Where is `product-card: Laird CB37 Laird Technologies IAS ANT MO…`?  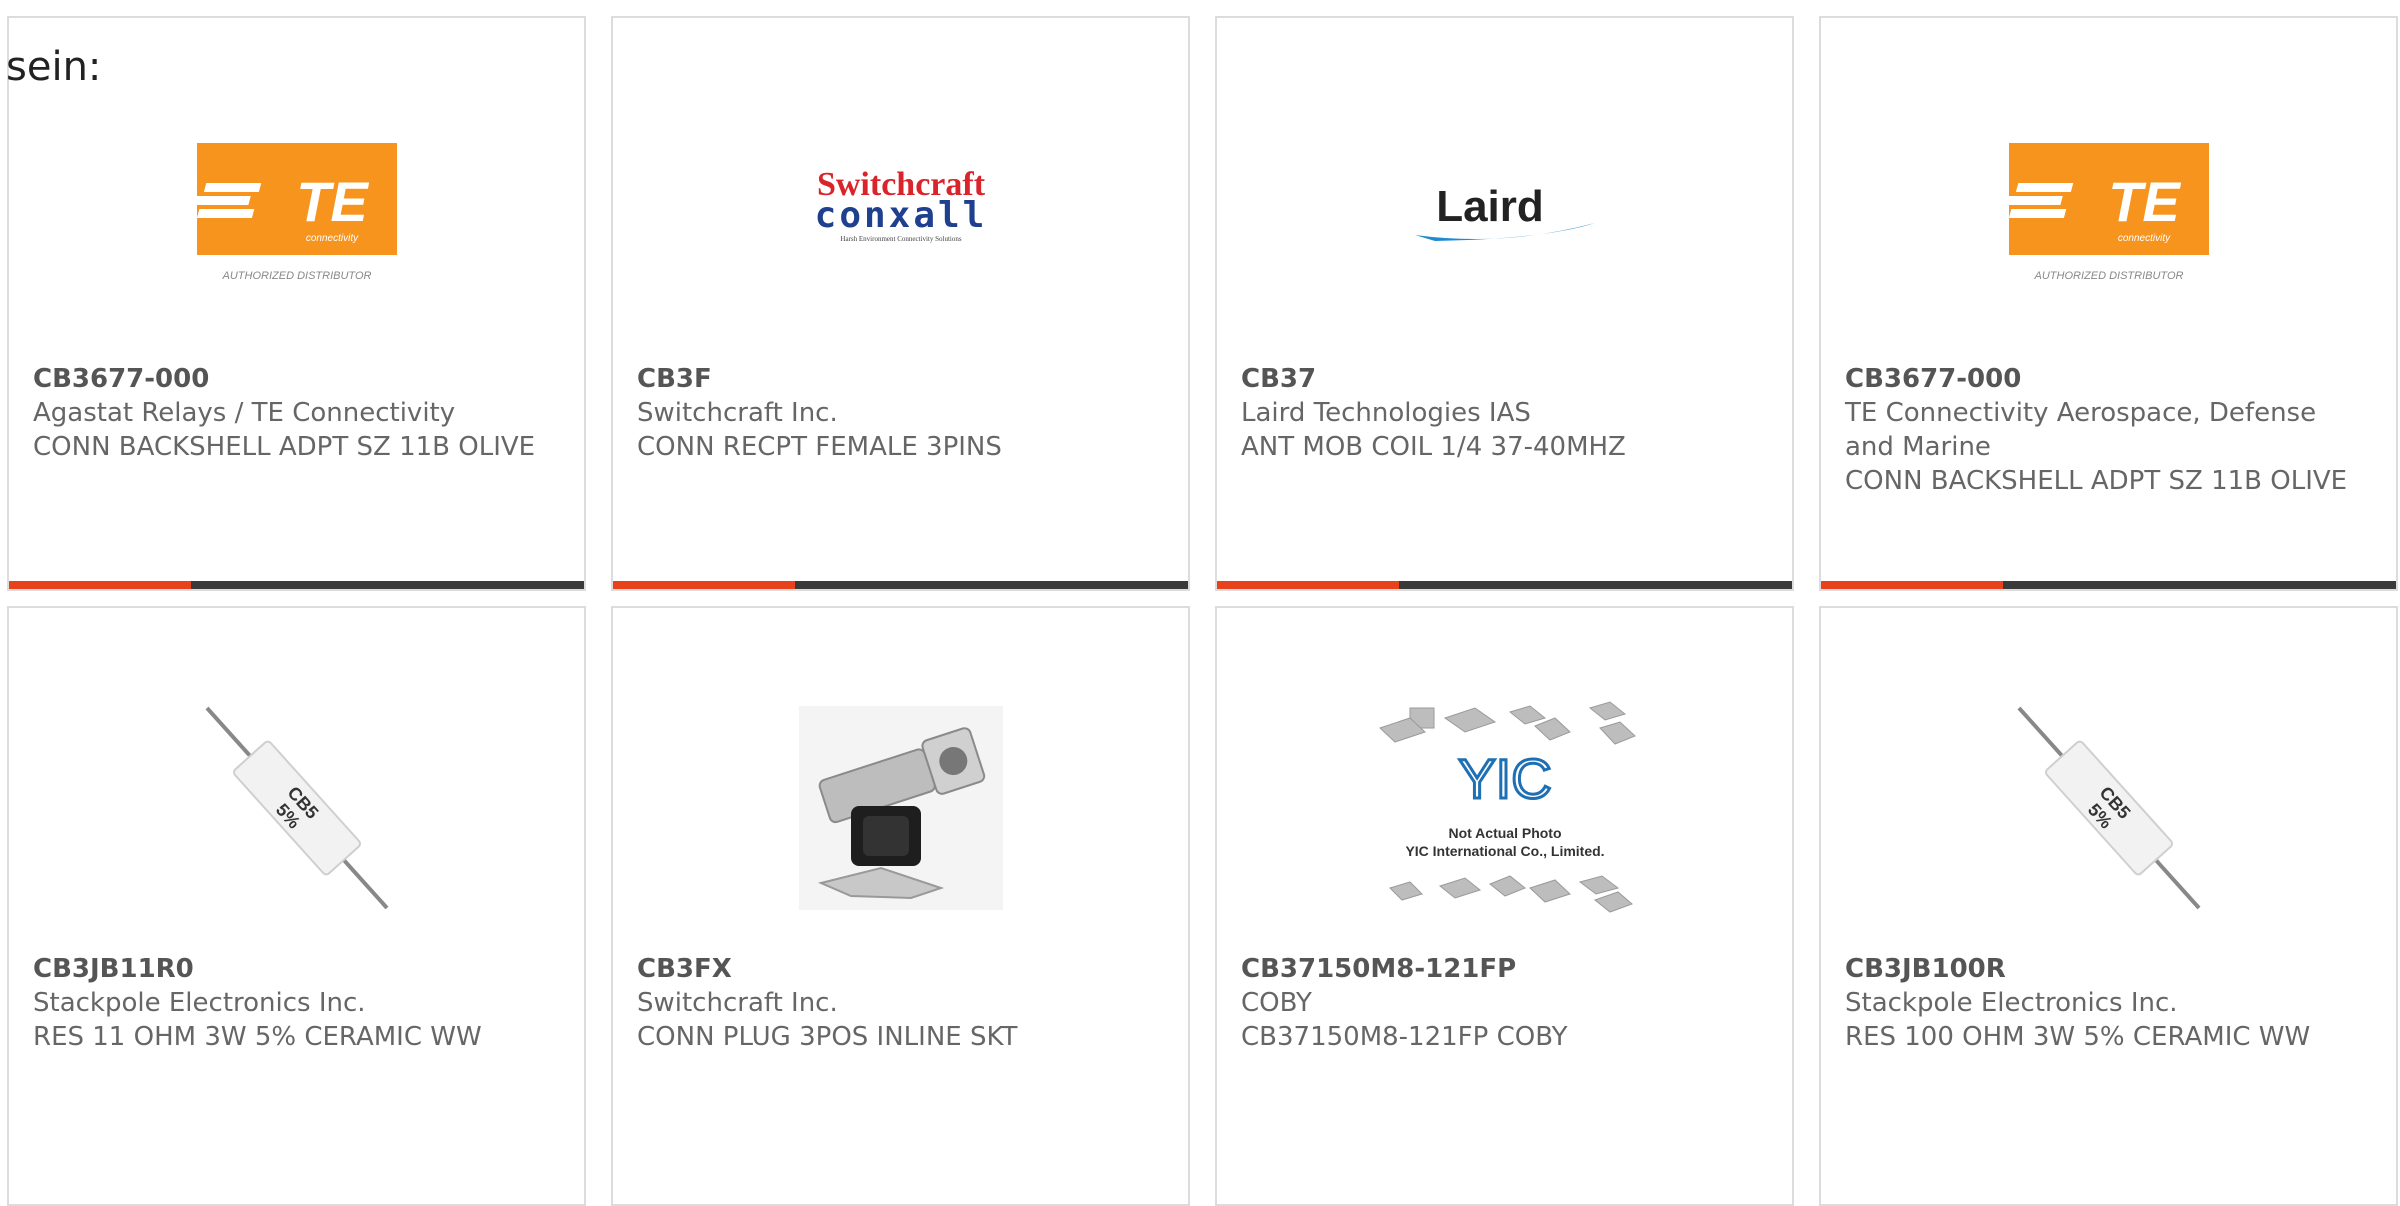 product-card: Laird CB37 Laird Technologies IAS ANT MO… is located at coordinates (1504, 303).